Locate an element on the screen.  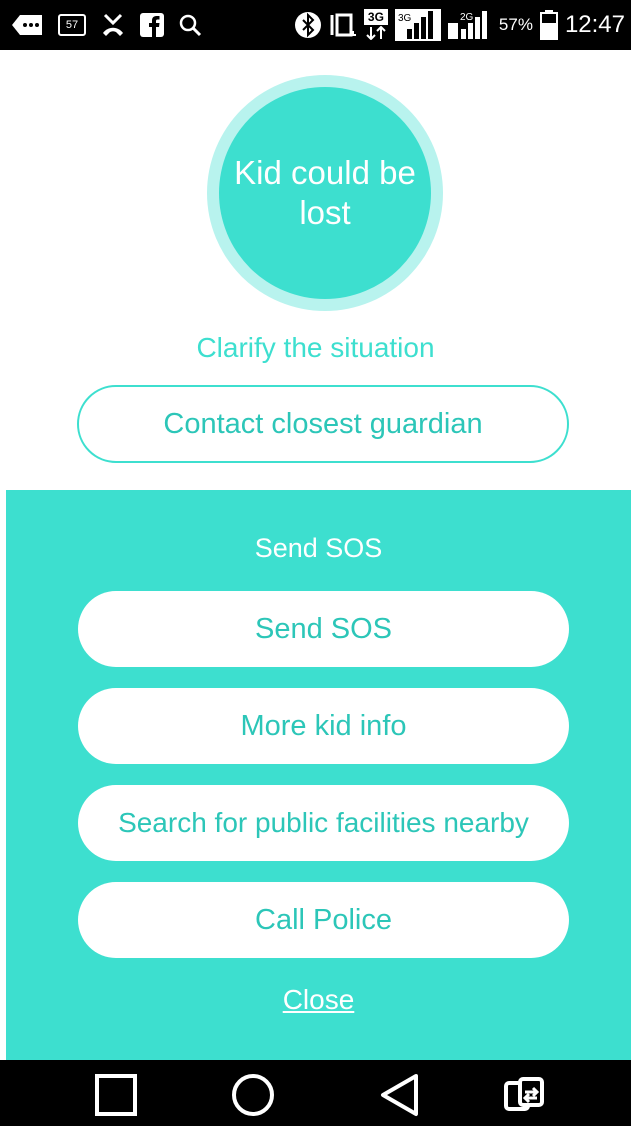
back-arrow-icon is located at coordinates (27, 25).